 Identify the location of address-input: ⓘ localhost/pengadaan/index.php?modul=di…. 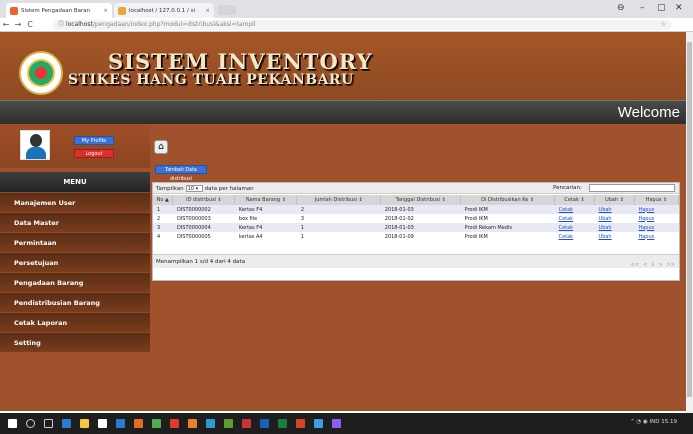
(362, 25).